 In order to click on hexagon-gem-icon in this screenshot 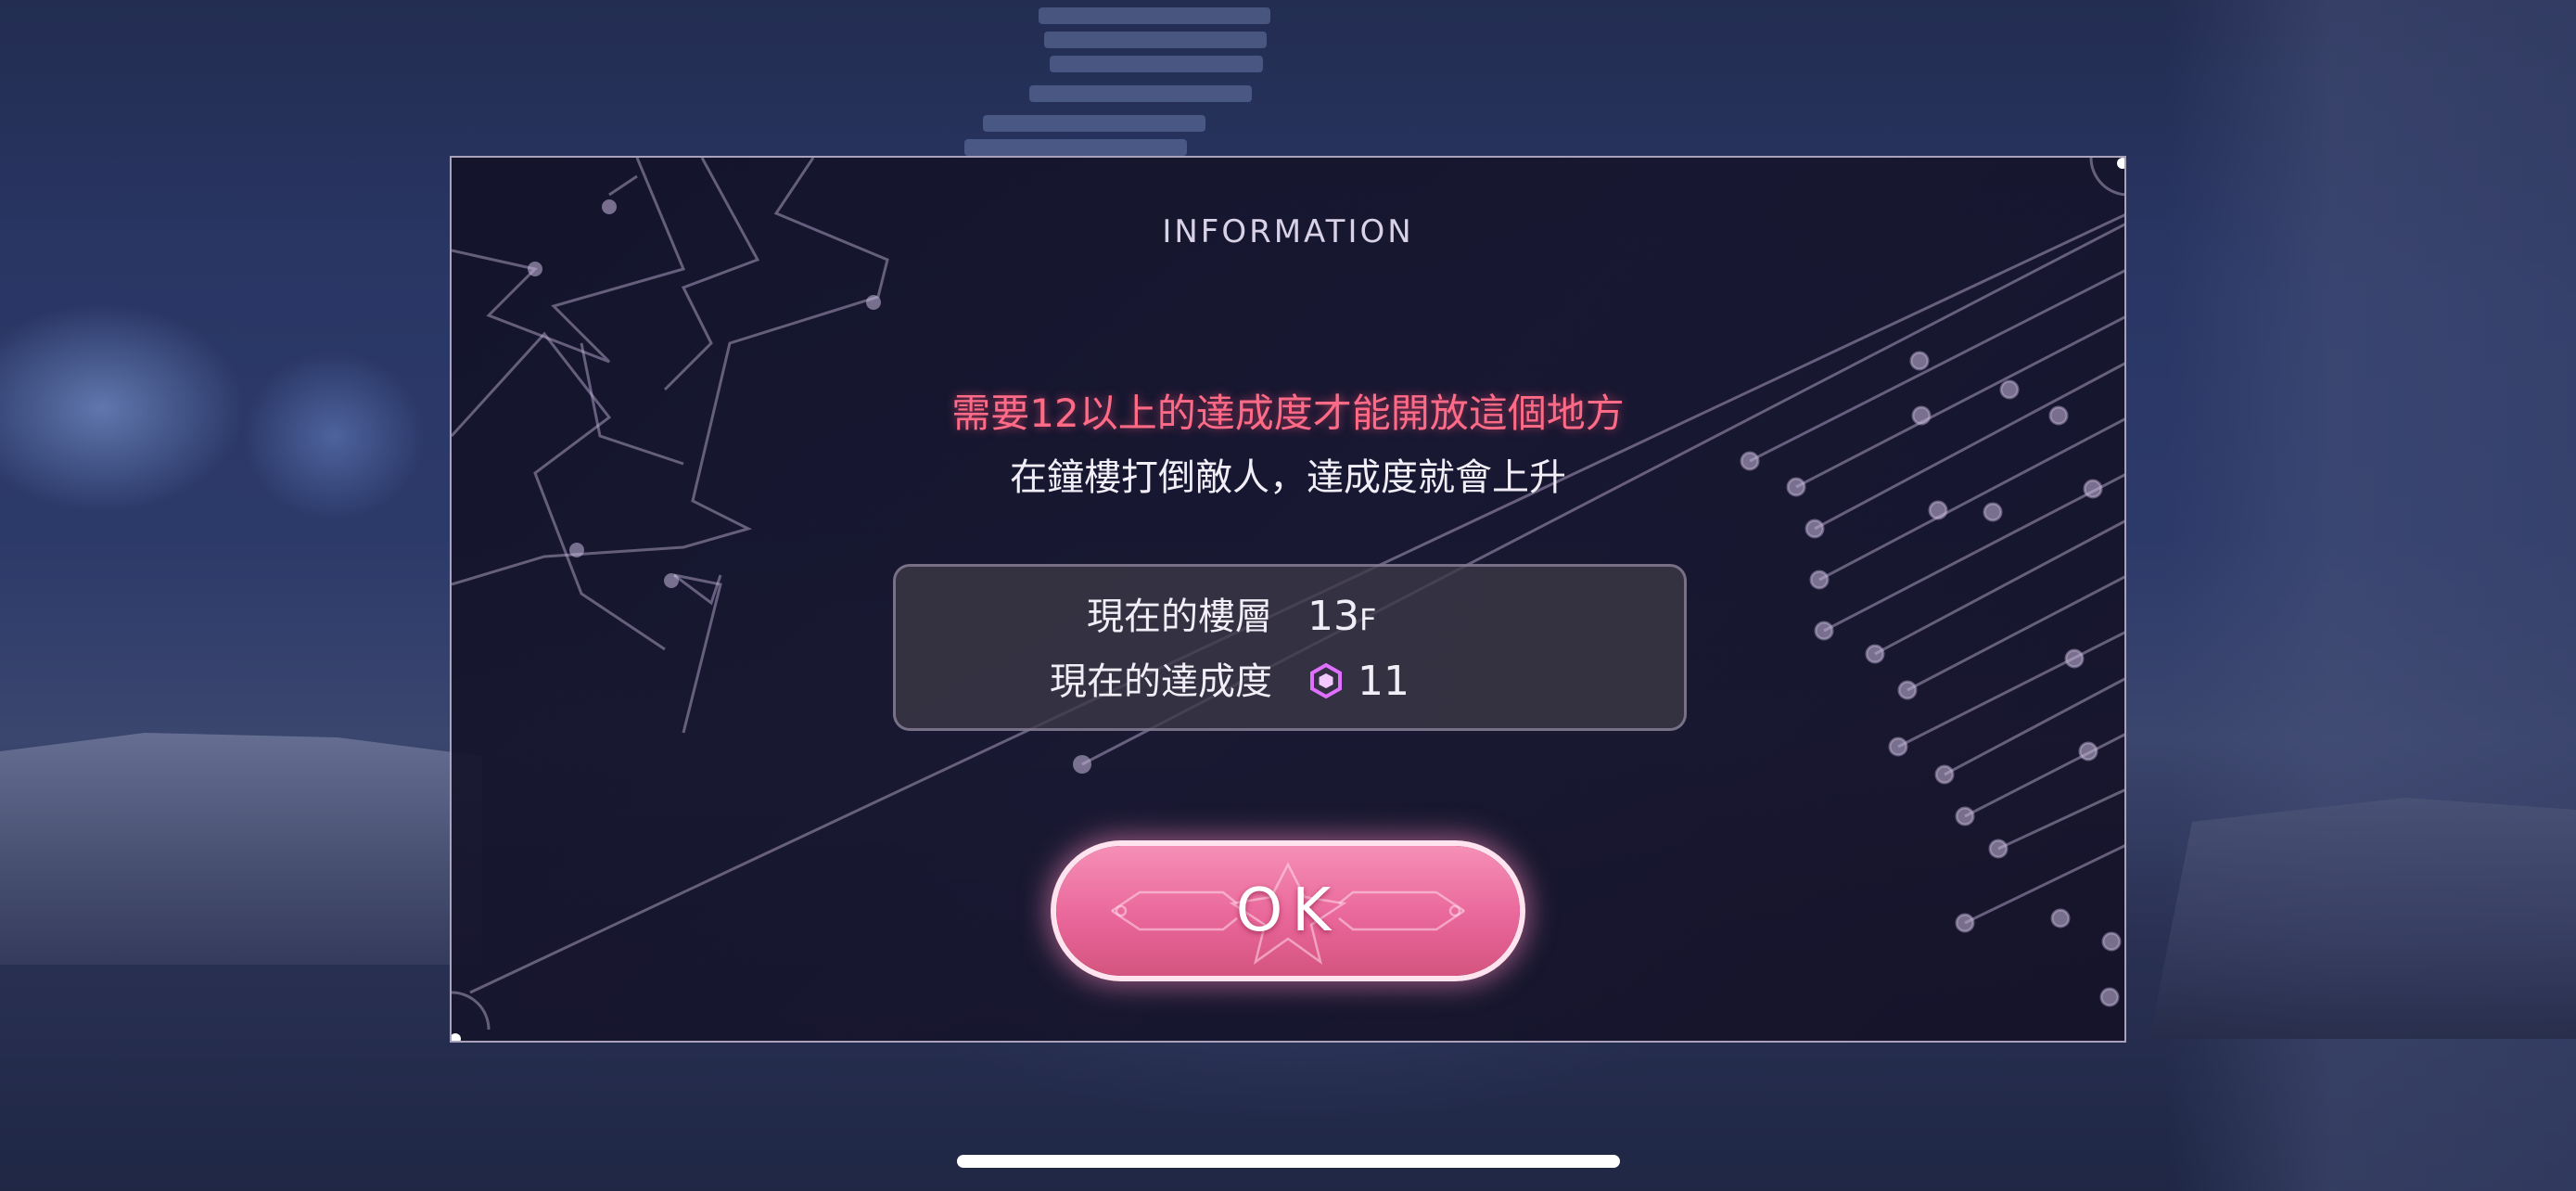, I will do `click(1326, 680)`.